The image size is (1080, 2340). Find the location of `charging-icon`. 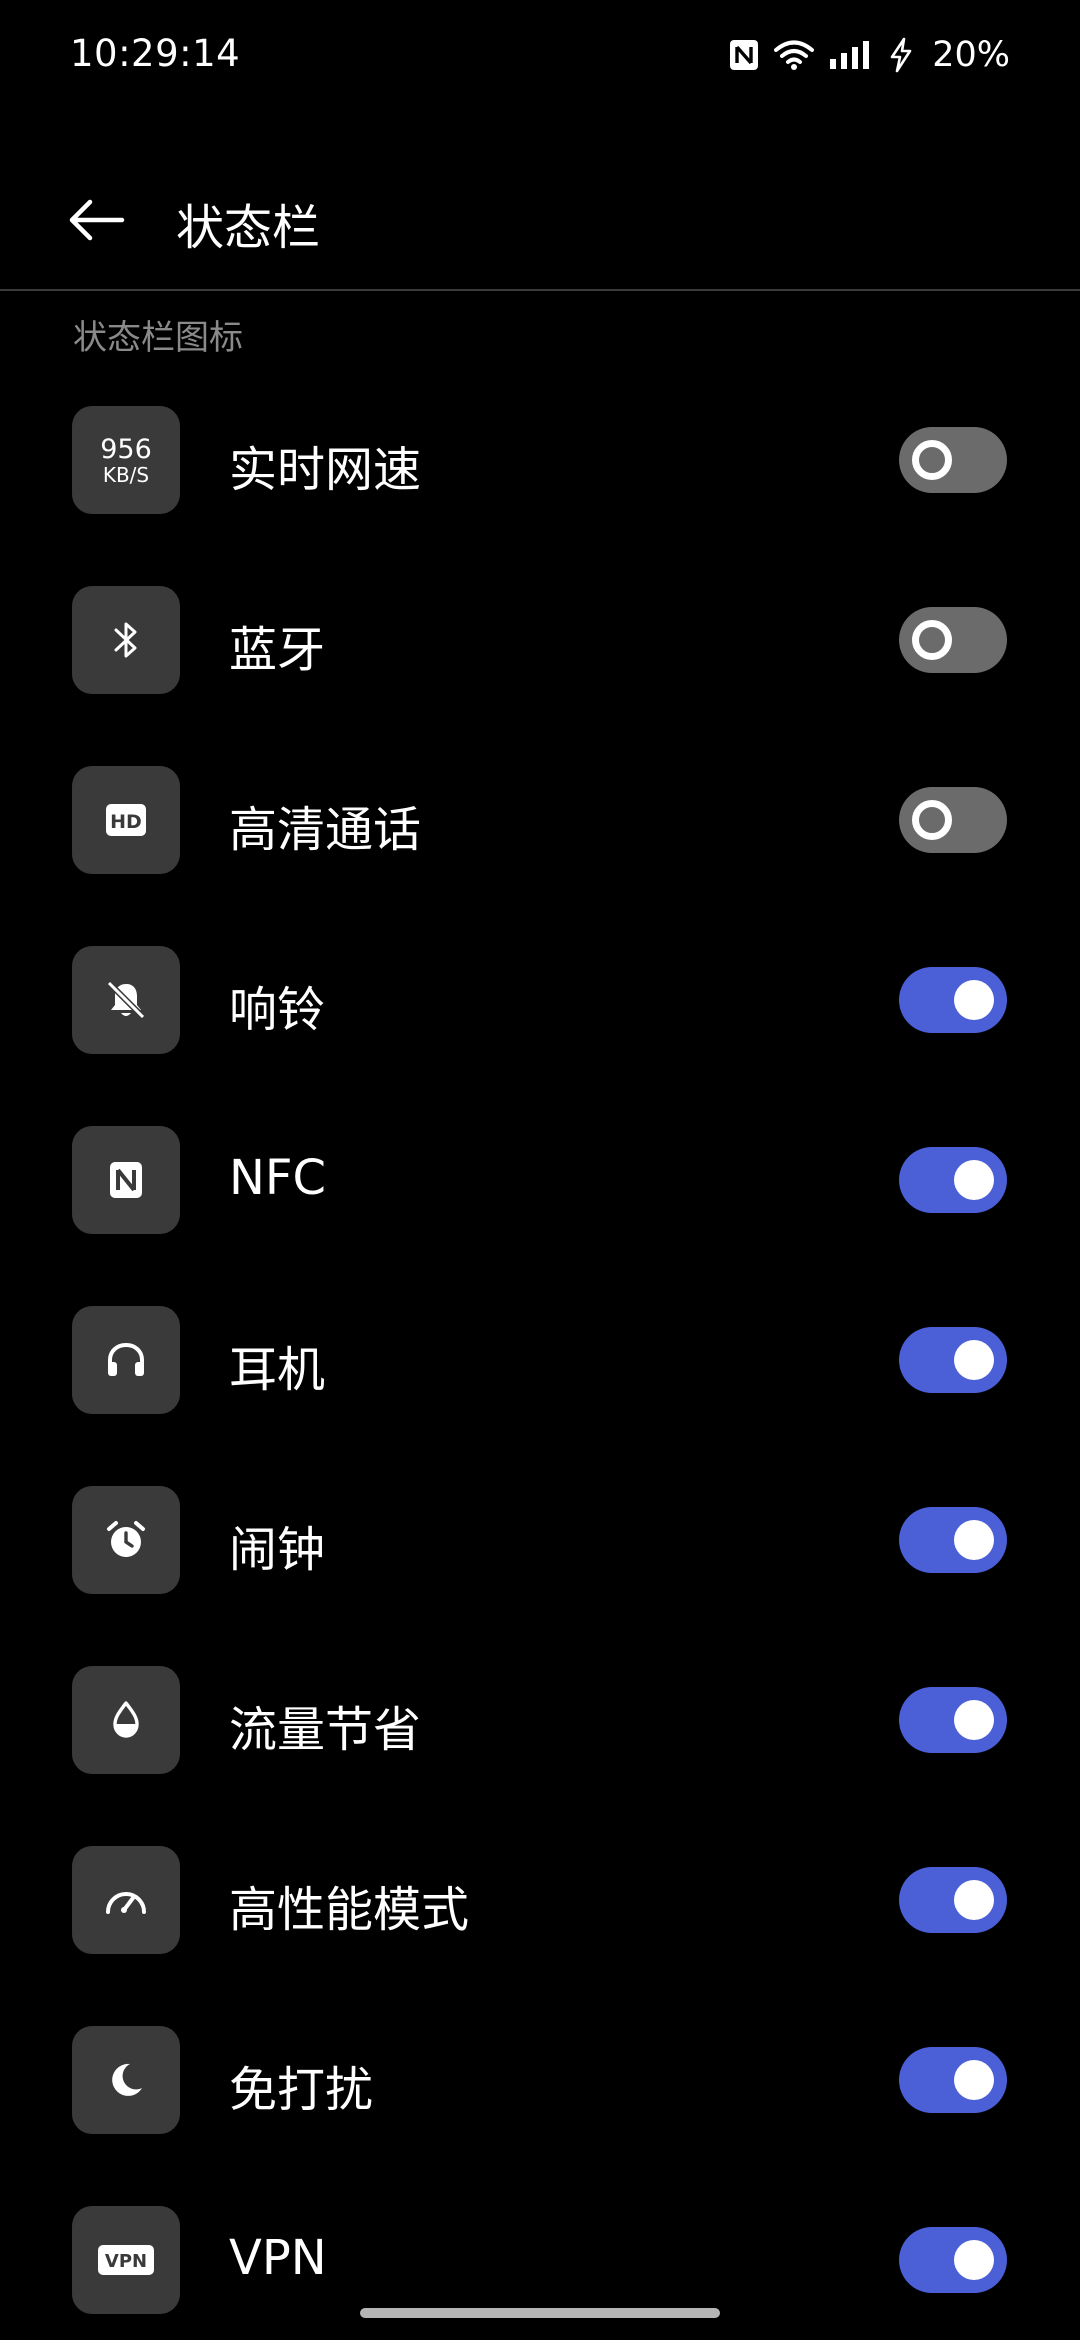

charging-icon is located at coordinates (901, 55).